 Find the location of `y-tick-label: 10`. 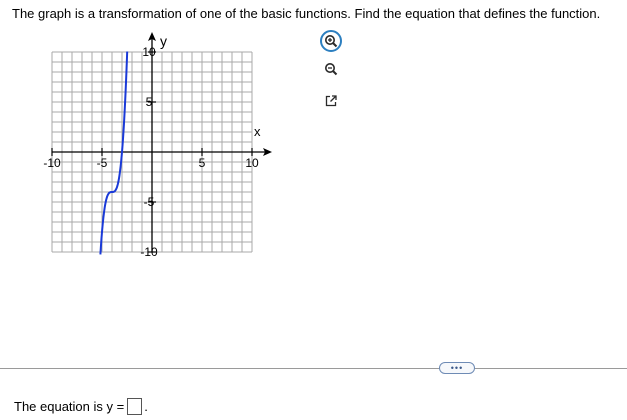

y-tick-label: 10 is located at coordinates (149, 52).